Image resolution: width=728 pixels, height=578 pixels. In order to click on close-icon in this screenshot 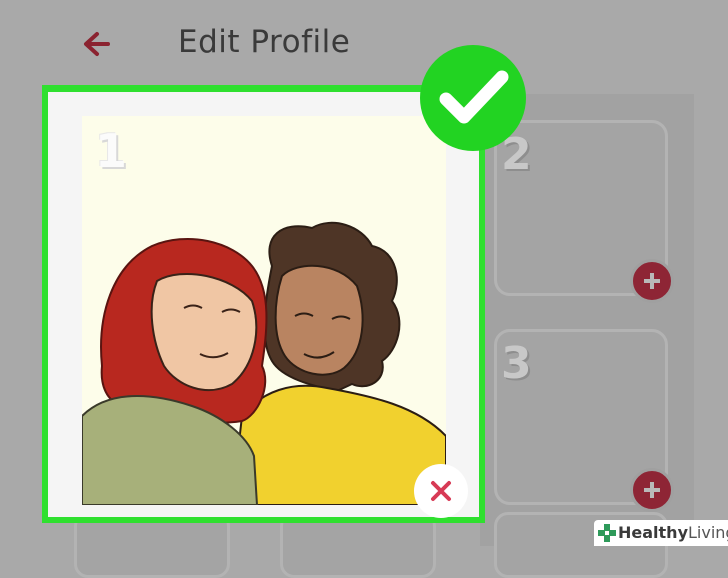, I will do `click(441, 491)`.